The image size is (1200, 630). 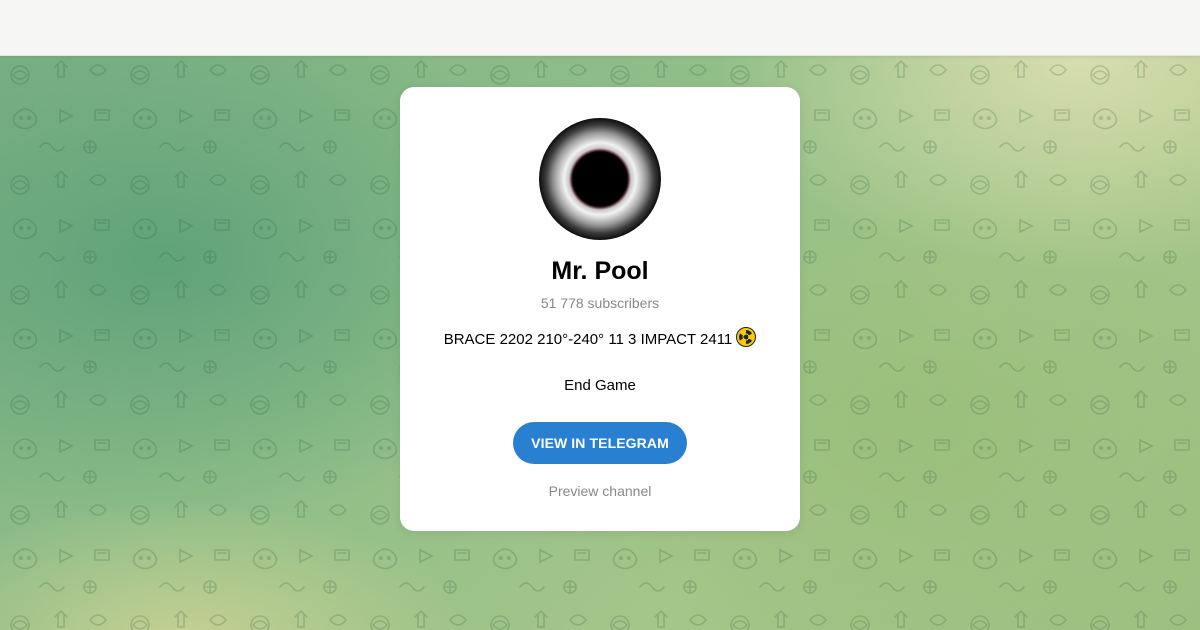 I want to click on channel-description-line1: BRACE 2202 210°-240° 11 3 IMPACT 2411, so click(x=600, y=337).